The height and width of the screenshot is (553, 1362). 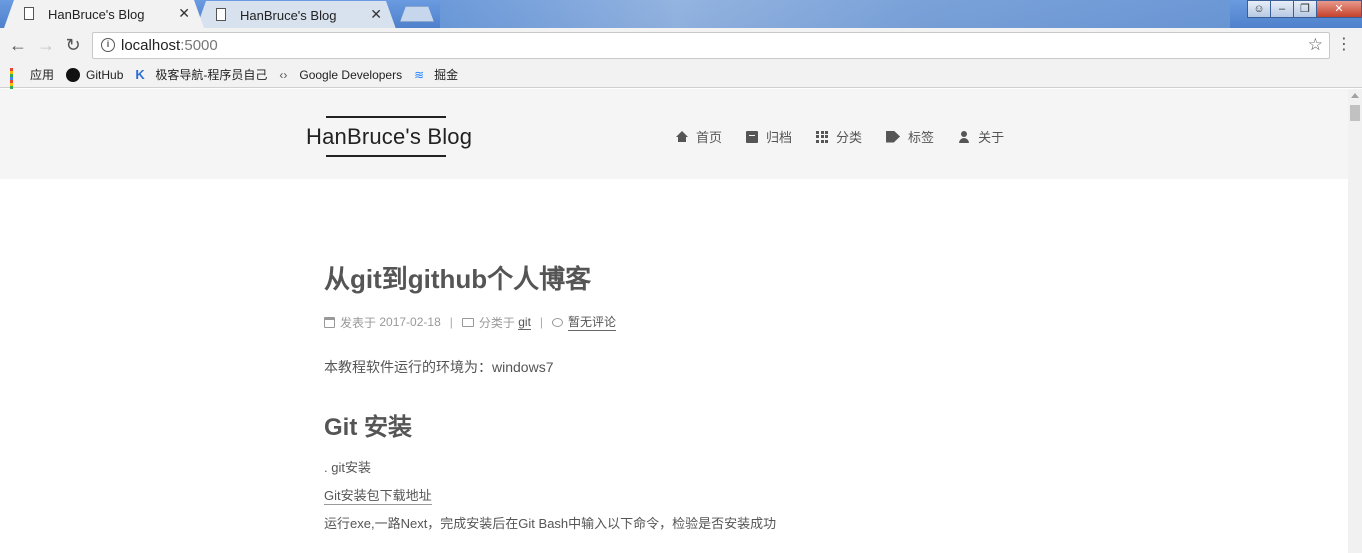 I want to click on archive-icon, so click(x=752, y=136).